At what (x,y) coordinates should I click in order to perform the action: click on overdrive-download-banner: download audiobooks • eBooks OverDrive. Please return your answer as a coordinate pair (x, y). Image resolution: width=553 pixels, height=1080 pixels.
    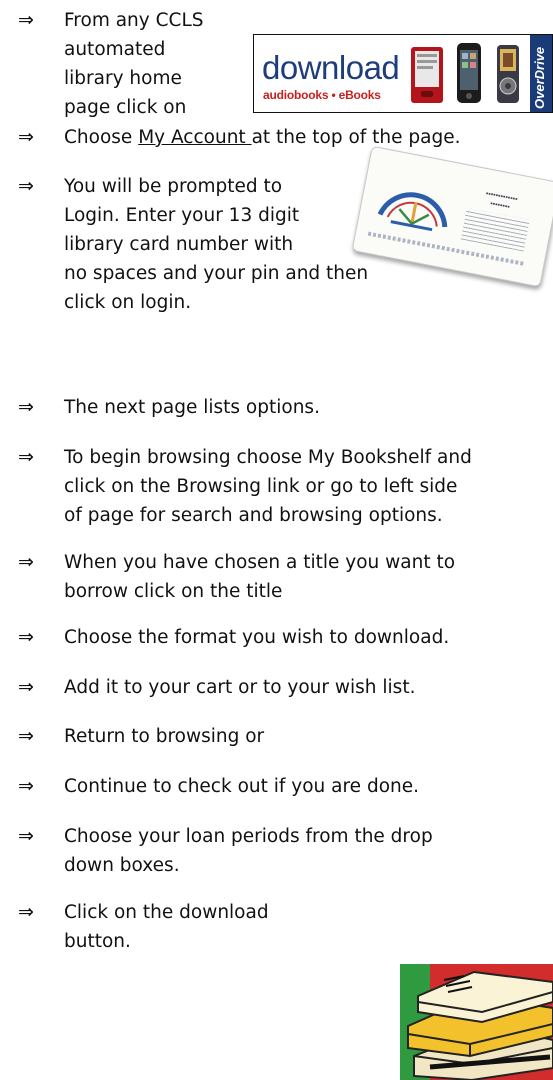
    Looking at the image, I should click on (403, 73).